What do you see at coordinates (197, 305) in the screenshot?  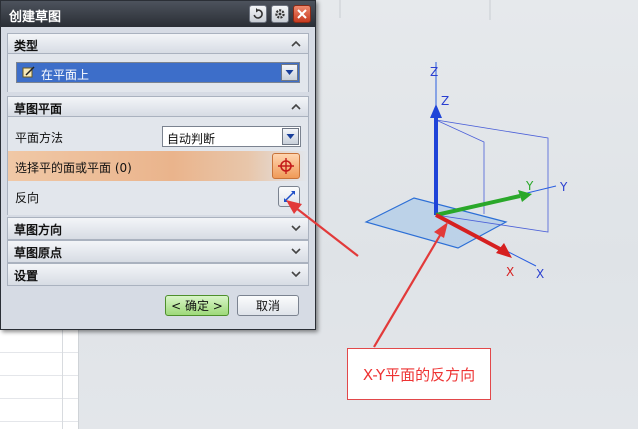 I see `ok-button: < 确定 >` at bounding box center [197, 305].